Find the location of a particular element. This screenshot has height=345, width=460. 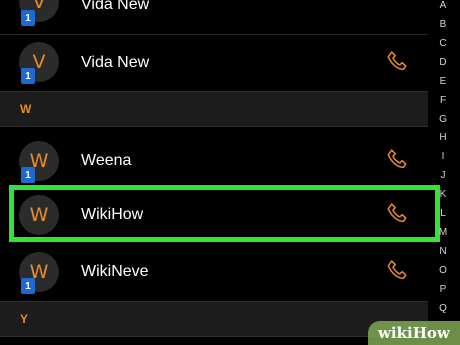

index-letter: B is located at coordinates (443, 24).